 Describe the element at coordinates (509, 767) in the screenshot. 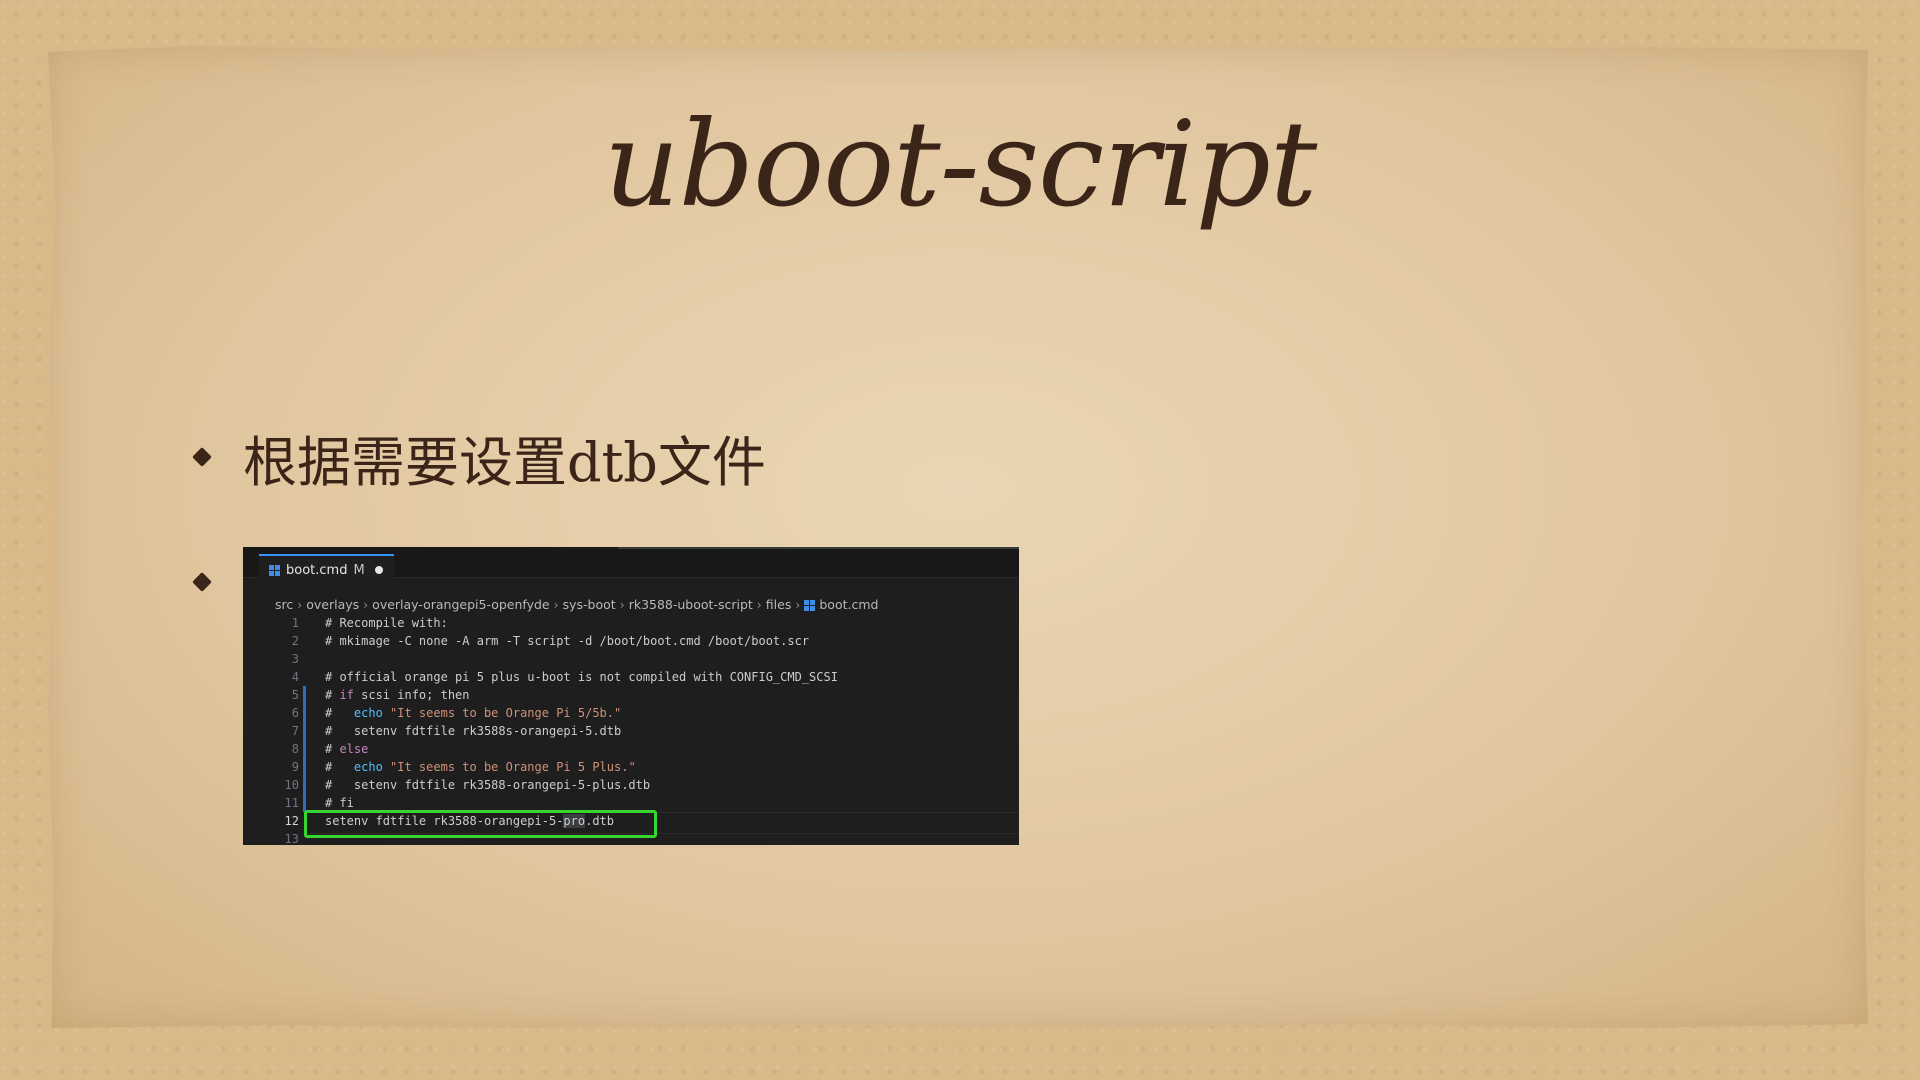

I see `code-token: "It seems to be Orange Pi 5 Plus."` at that location.